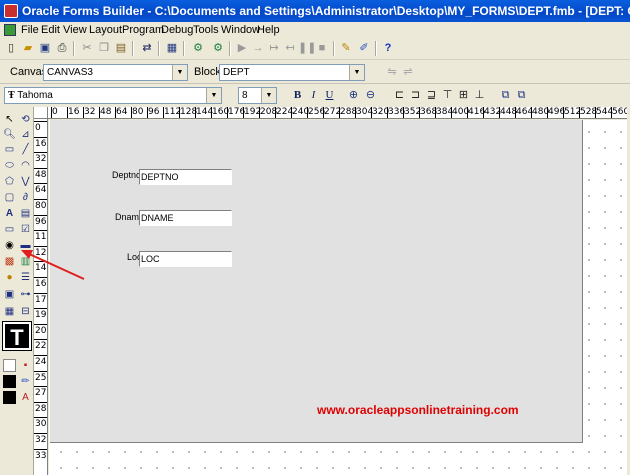  Describe the element at coordinates (55, 266) in the screenshot. I see `arrow-shaft` at that location.